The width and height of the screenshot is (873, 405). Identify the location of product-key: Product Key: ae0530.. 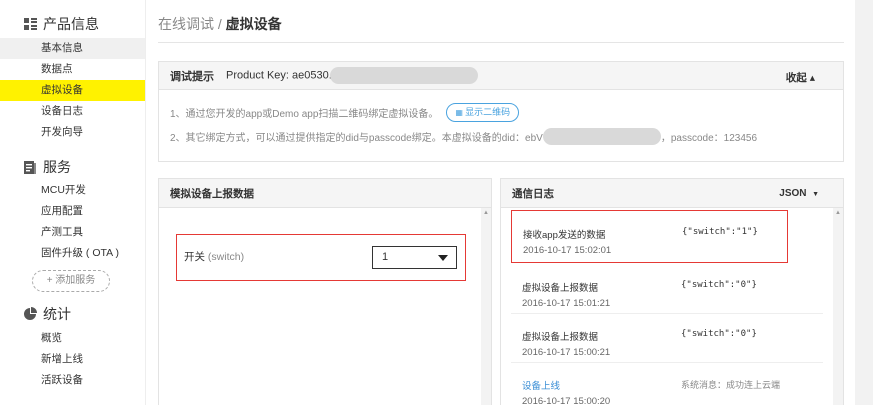
(352, 75).